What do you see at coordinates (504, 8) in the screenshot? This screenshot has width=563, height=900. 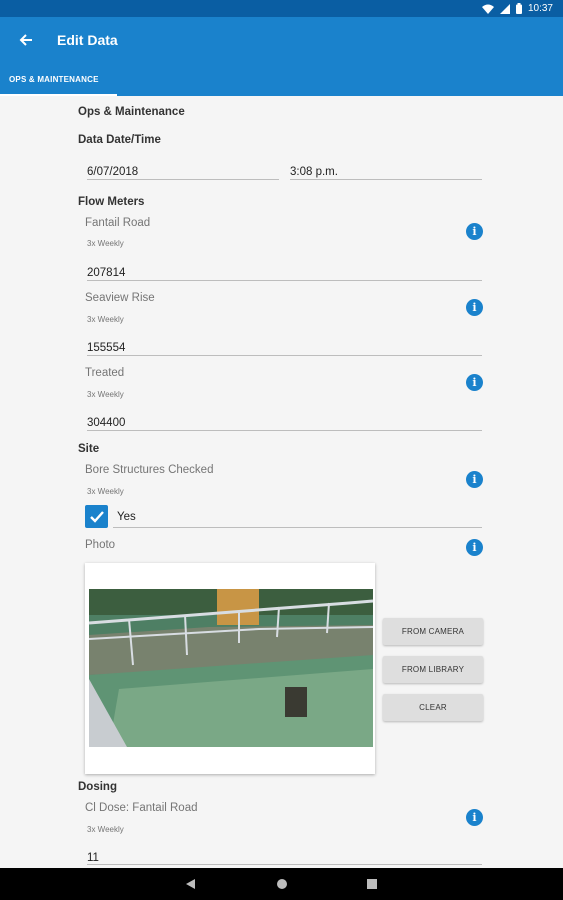 I see `signal-icon` at bounding box center [504, 8].